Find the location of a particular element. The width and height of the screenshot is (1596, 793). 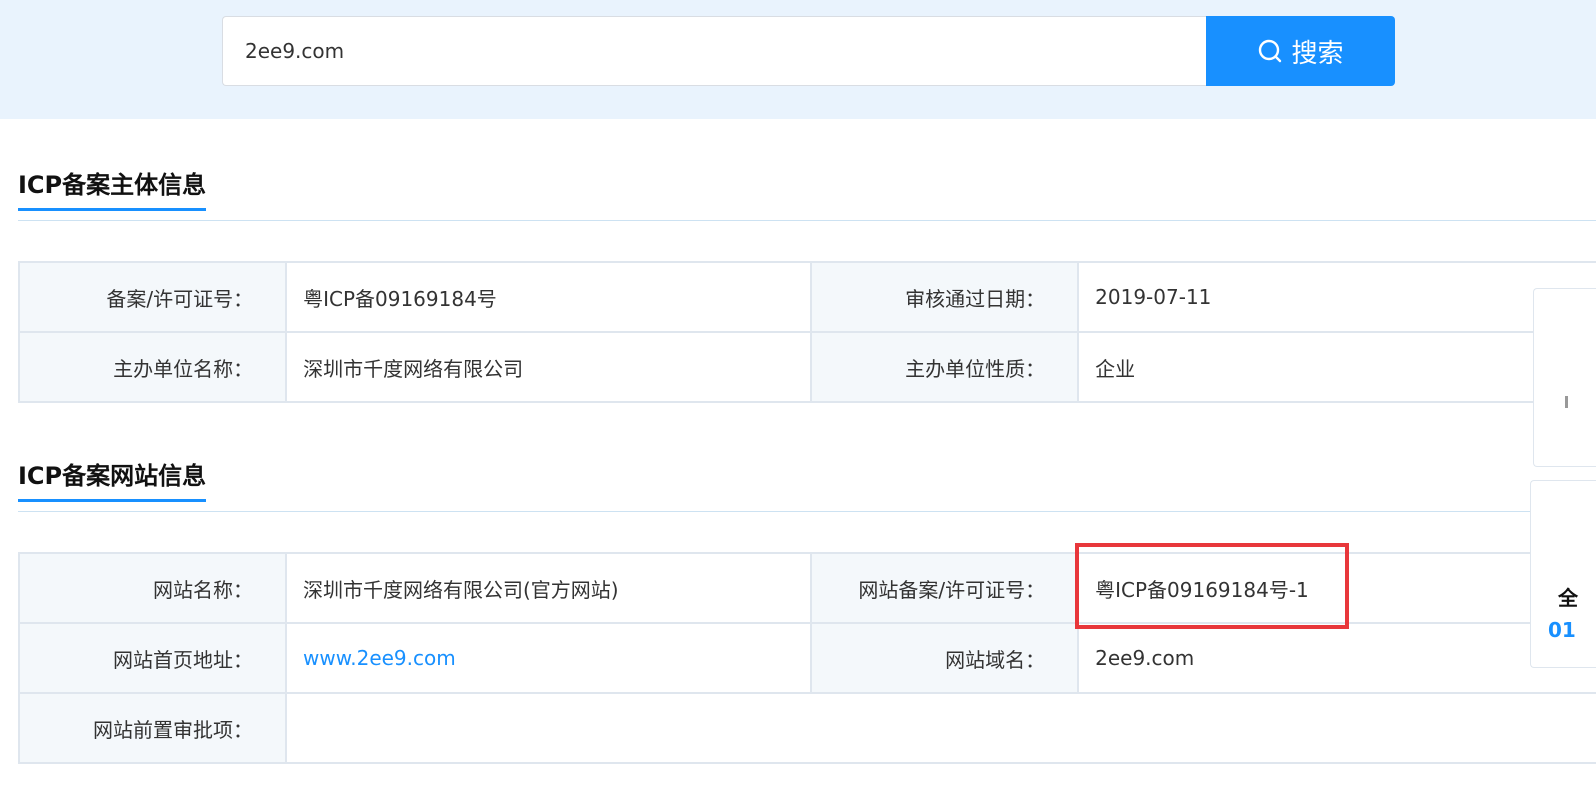

highlight-annotation-box is located at coordinates (1212, 586).